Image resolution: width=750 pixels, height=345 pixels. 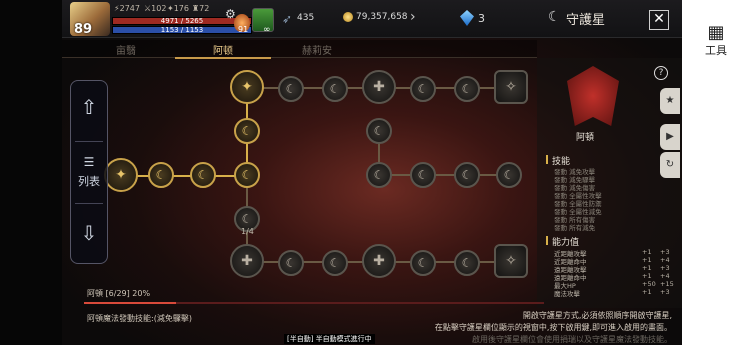 I want to click on emblem-name: 阿頓, so click(x=585, y=138).